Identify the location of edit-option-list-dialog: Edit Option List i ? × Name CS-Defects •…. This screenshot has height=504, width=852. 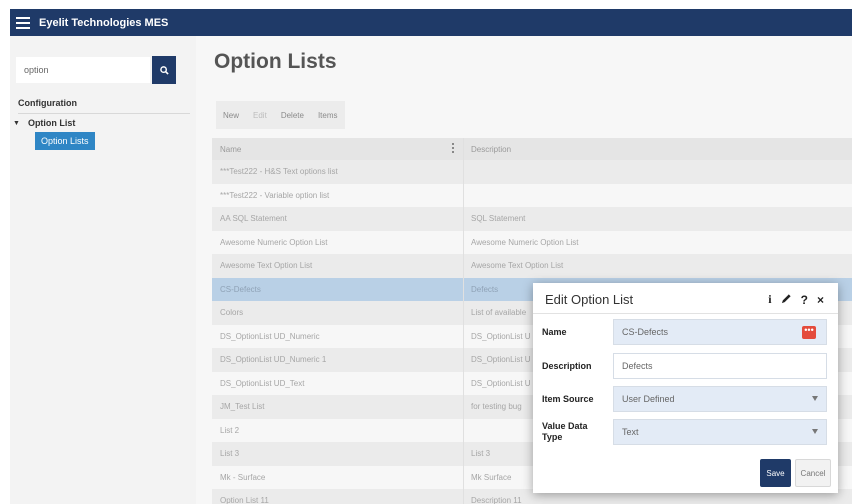
(685, 388).